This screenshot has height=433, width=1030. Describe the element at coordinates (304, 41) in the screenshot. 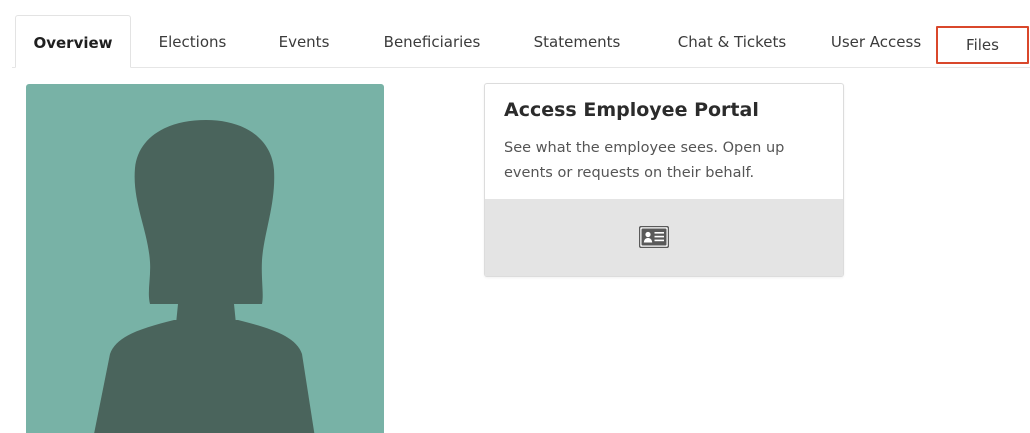

I see `tab-events: Events` at that location.